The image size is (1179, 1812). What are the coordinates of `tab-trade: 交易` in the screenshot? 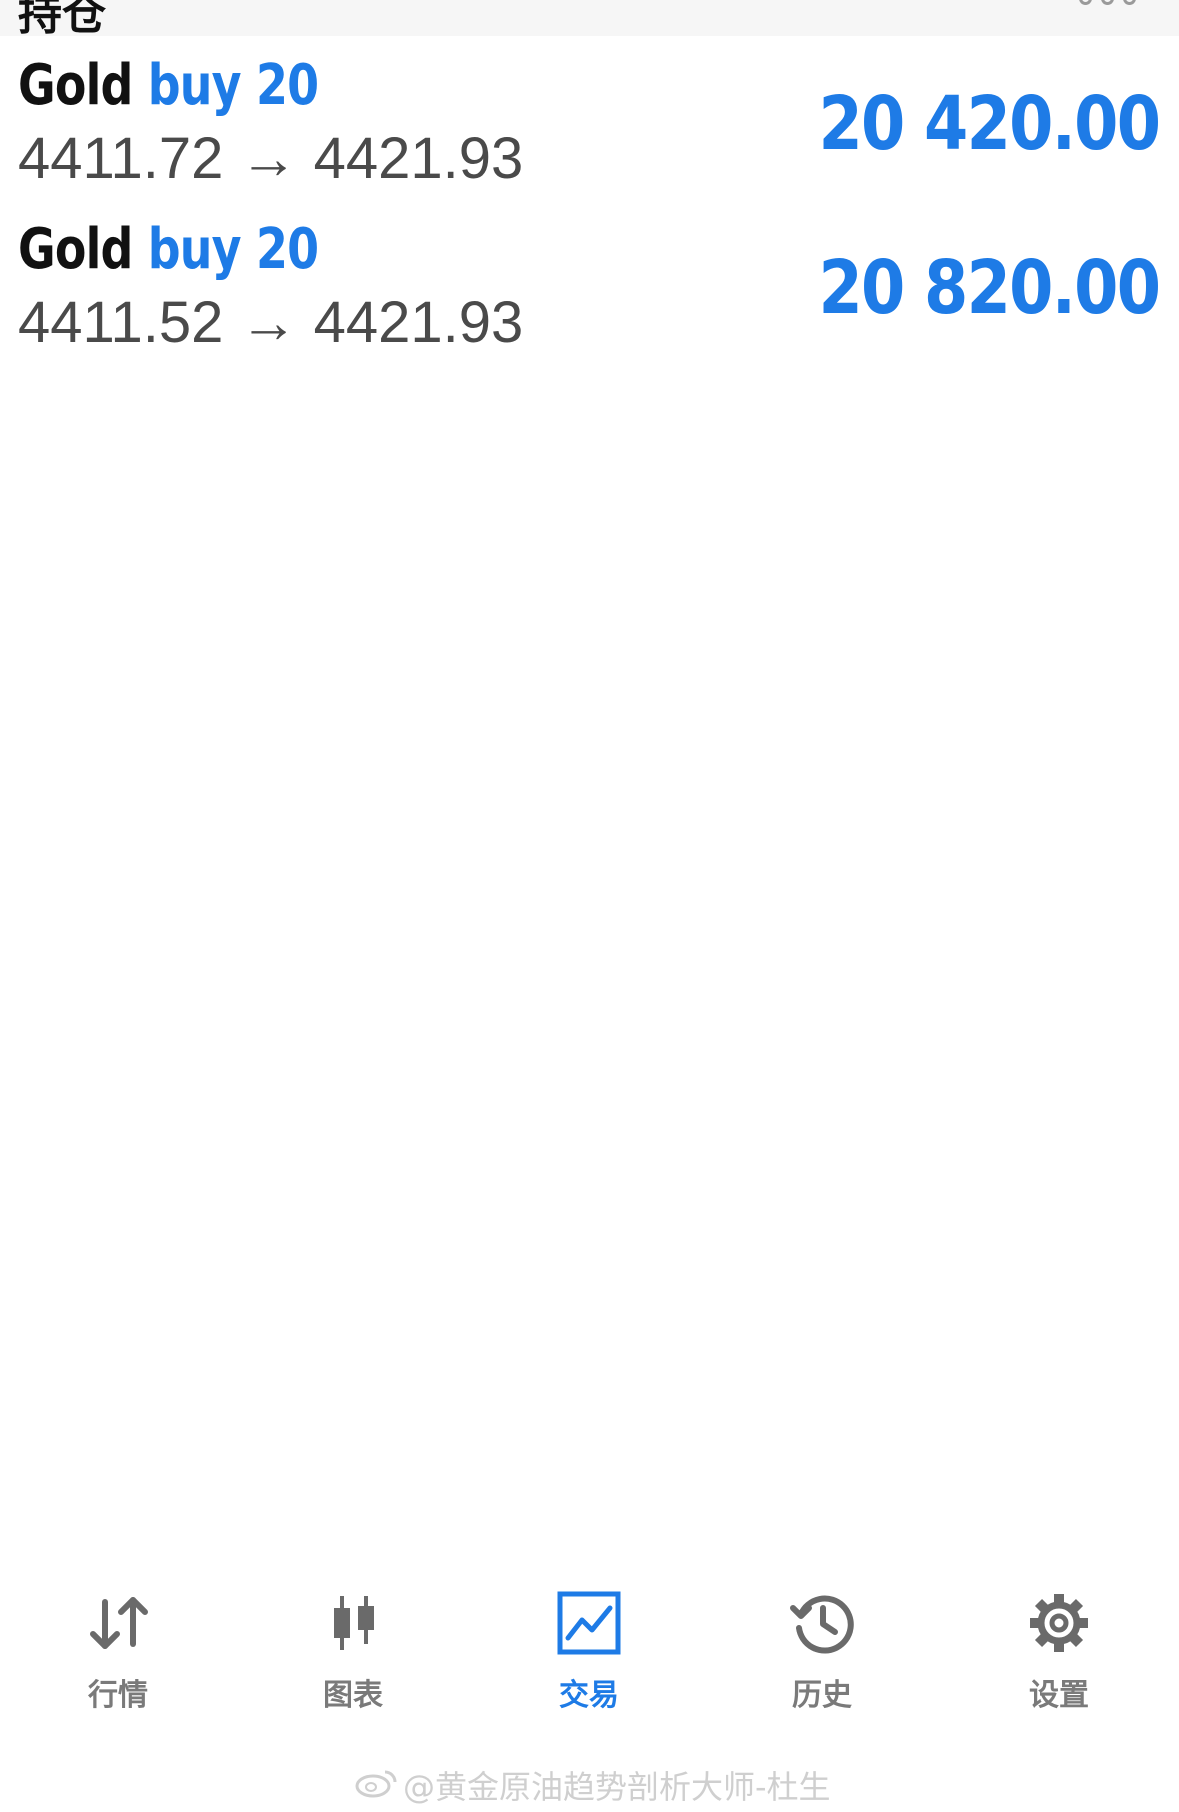 It's located at (589, 1645).